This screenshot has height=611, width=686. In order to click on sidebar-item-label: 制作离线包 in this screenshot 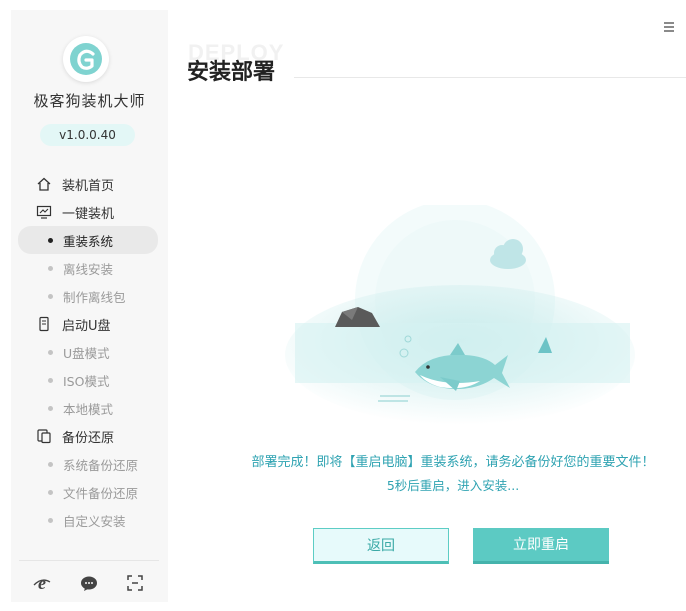, I will do `click(94, 297)`.